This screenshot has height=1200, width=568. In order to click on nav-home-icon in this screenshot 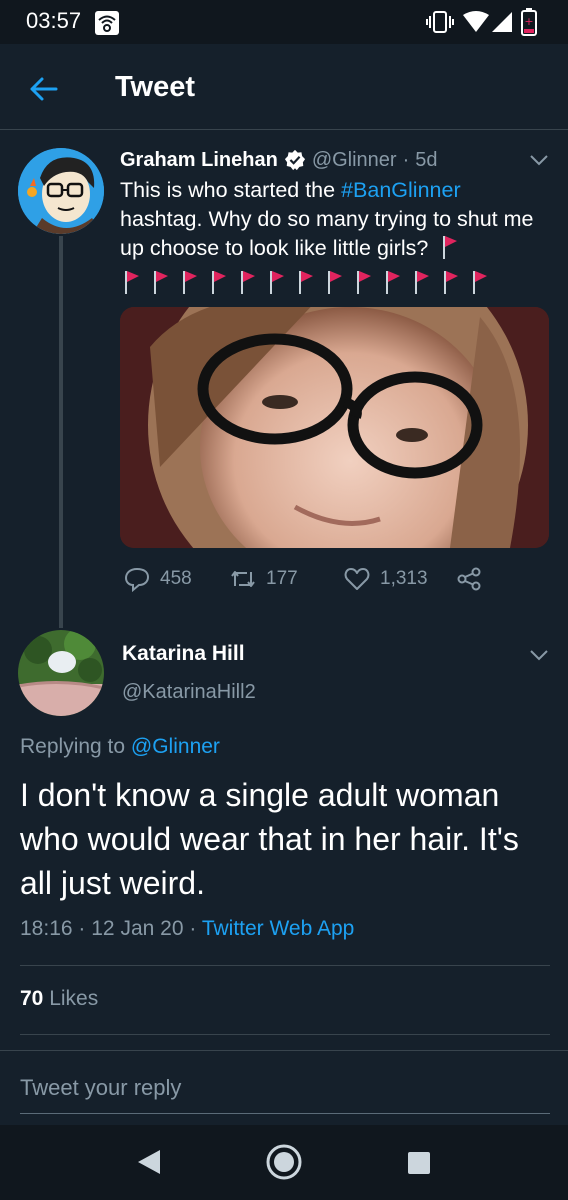, I will do `click(284, 1162)`.